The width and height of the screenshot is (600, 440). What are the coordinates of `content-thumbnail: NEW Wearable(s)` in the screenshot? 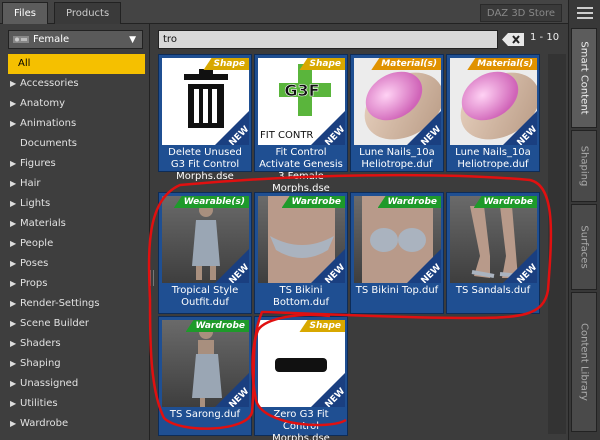 It's located at (205, 239).